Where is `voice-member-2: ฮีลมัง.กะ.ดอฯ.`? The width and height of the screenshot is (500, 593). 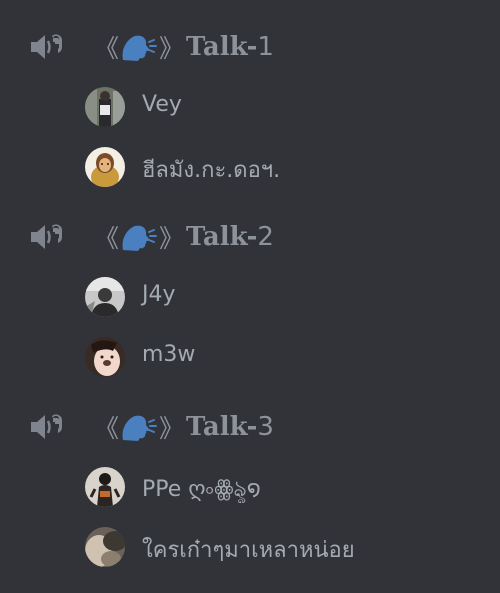
voice-member-2: ฮีลมัง.กะ.ดอฯ. is located at coordinates (280, 167).